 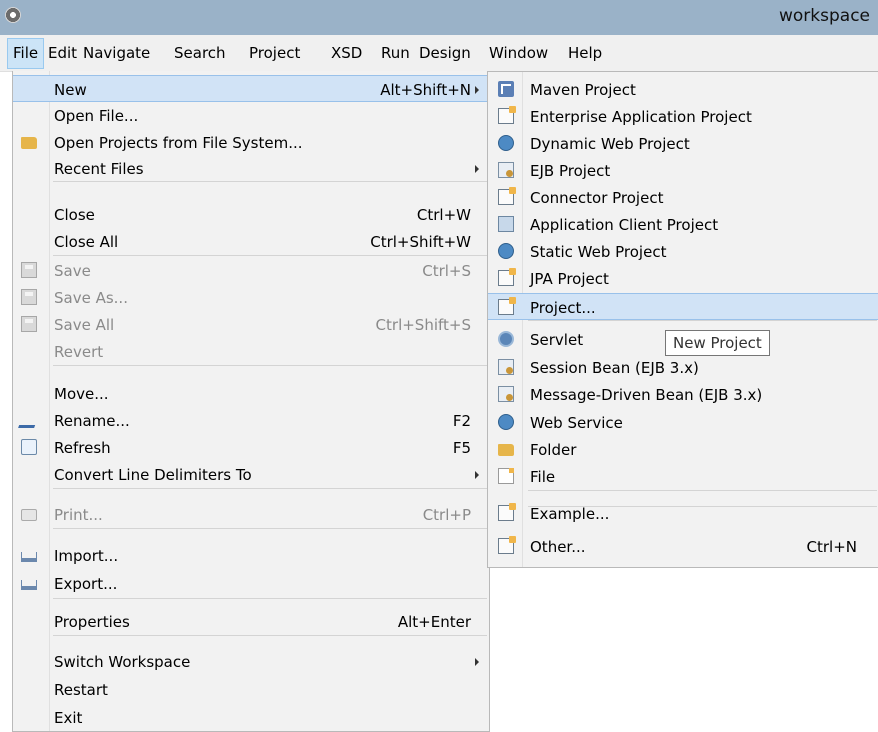 I want to click on menu-item-label: Connector Project, so click(x=597, y=198).